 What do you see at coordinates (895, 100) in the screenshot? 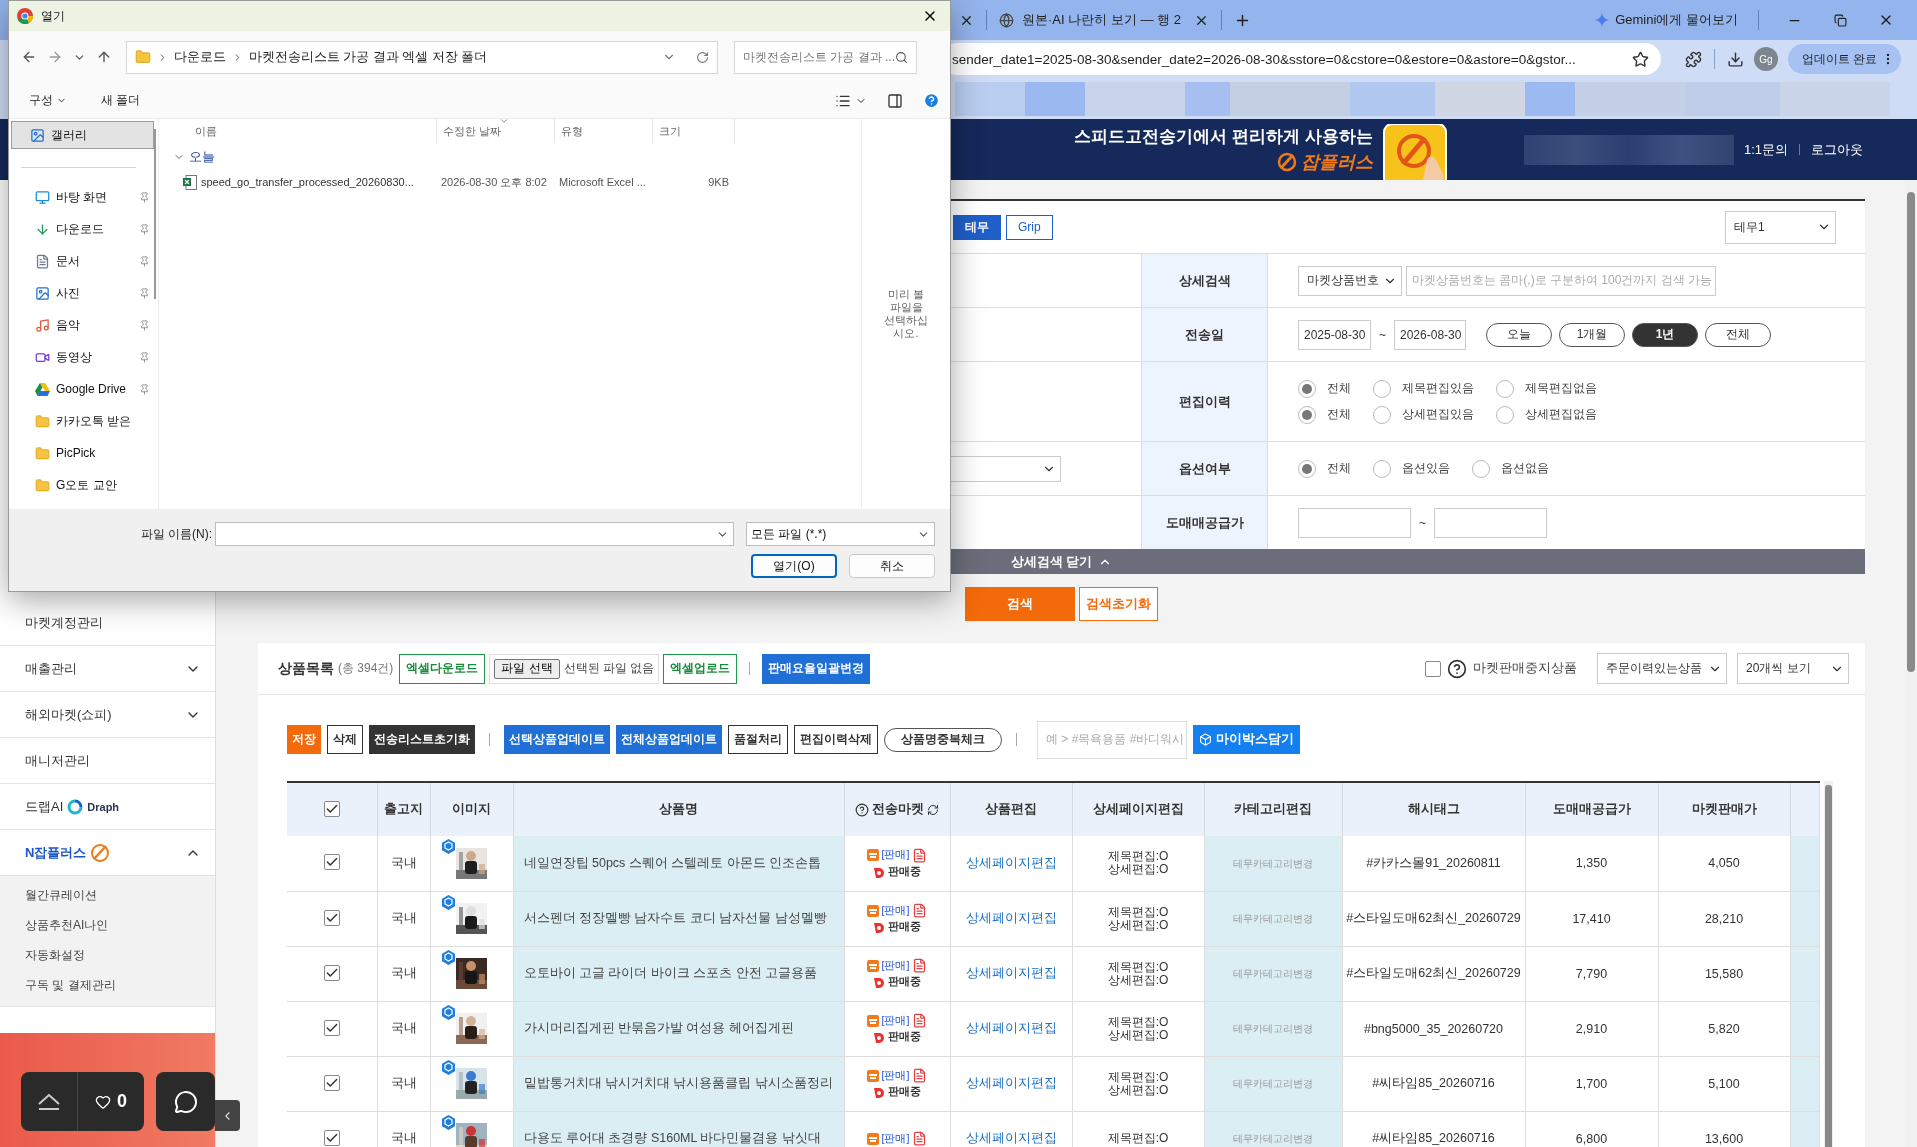
I see `preview-pane-icon` at bounding box center [895, 100].